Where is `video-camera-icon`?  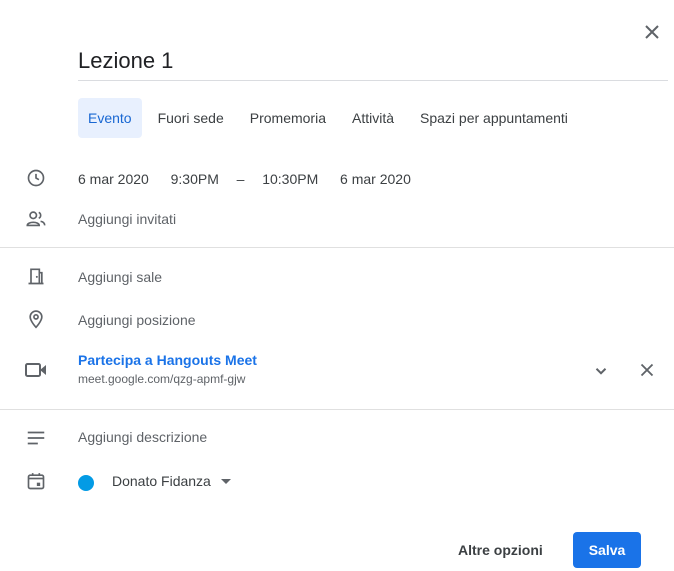
video-camera-icon is located at coordinates (35, 370).